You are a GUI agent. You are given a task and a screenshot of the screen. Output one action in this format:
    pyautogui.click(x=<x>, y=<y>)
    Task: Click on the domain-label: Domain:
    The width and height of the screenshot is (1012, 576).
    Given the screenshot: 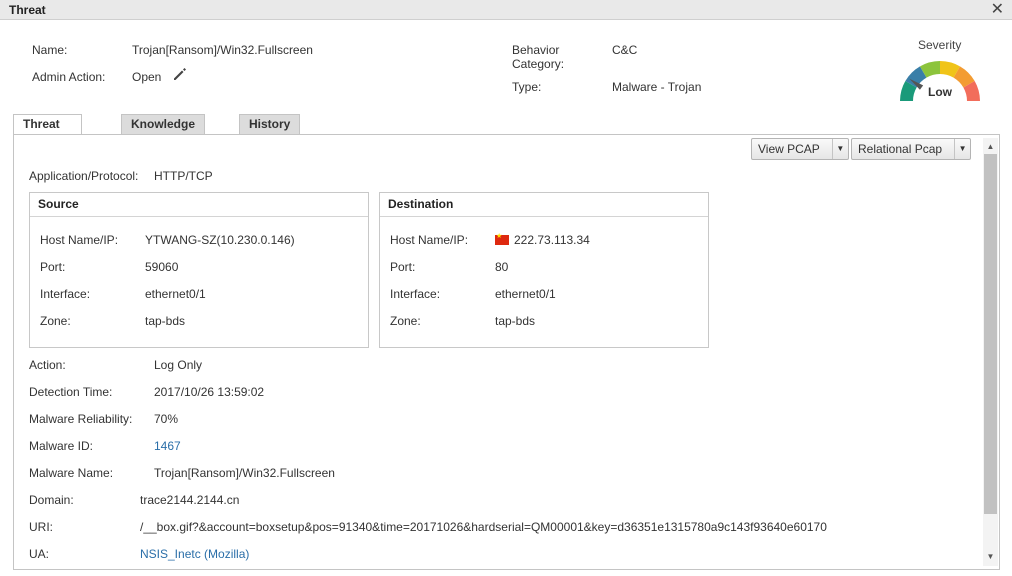 What is the action you would take?
    pyautogui.click(x=51, y=500)
    